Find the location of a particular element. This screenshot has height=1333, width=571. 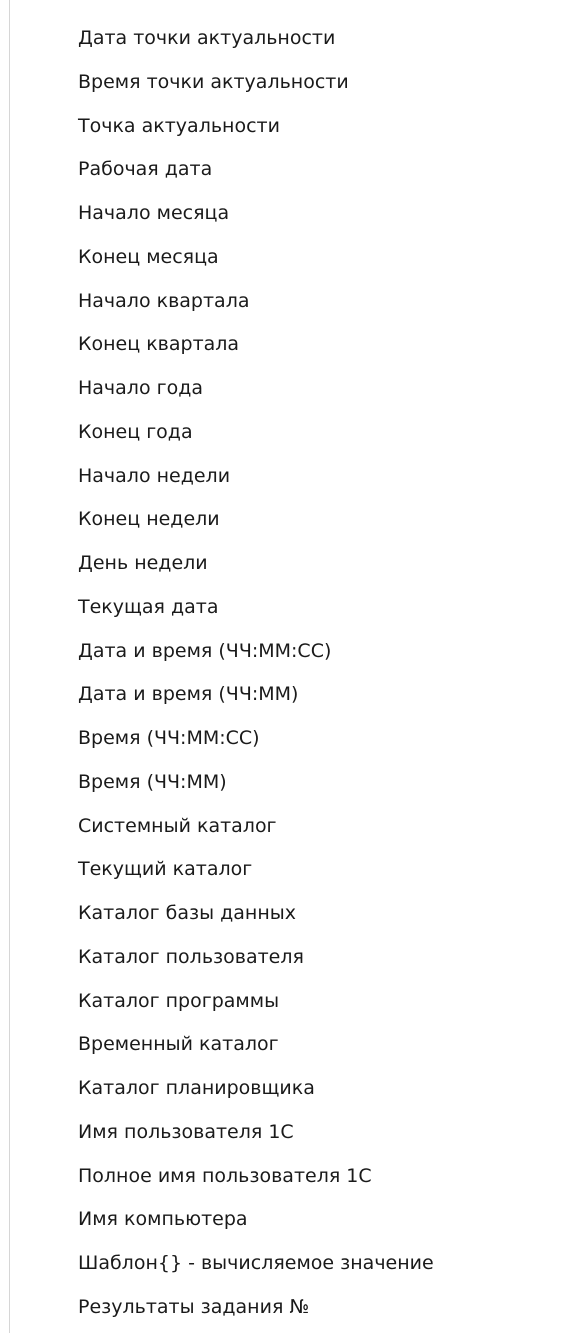

menu-item-current-date: Текущая дата is located at coordinates (290, 608).